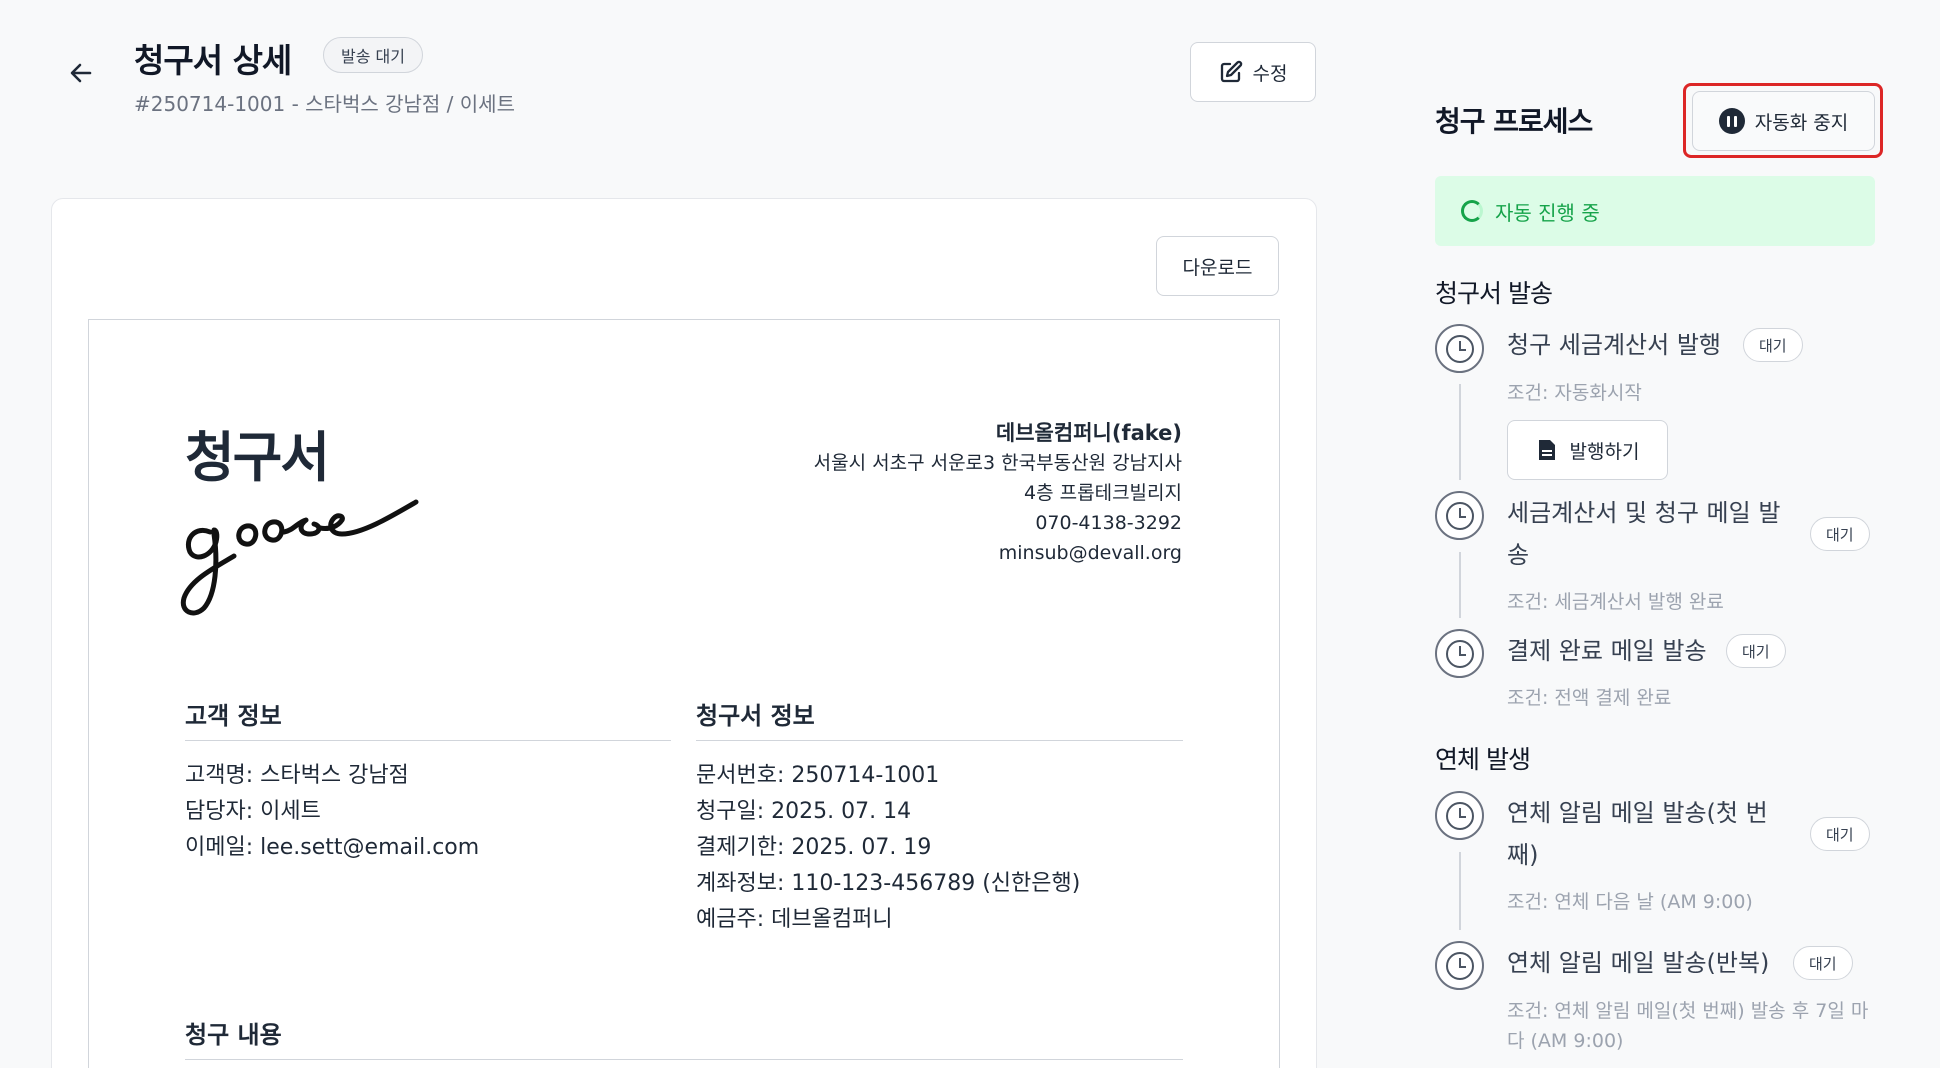 The image size is (1940, 1068). I want to click on step-label-overdue-first-mail: 연체 알림 메일 발송(첫 번 째), so click(1637, 834).